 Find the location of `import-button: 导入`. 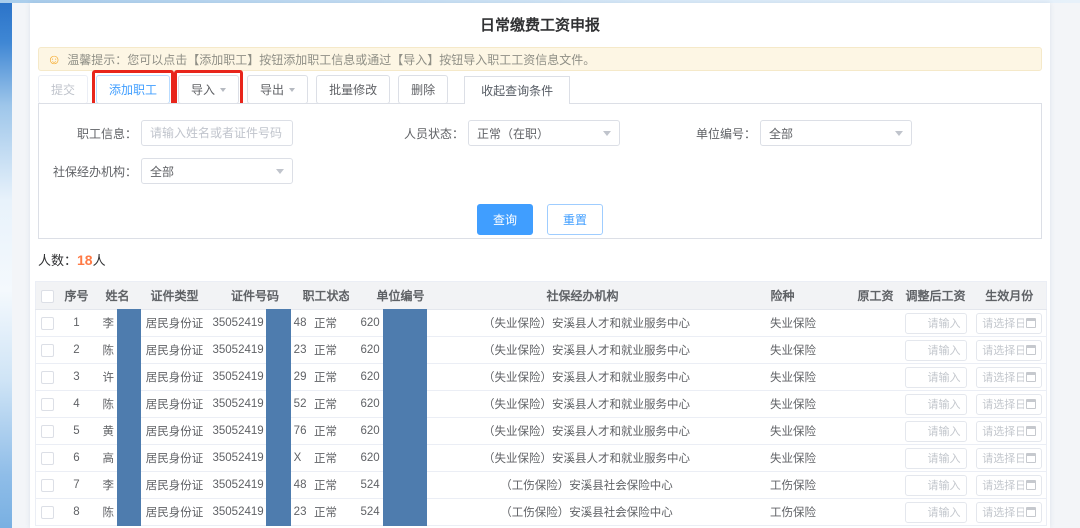

import-button: 导入 is located at coordinates (209, 89).